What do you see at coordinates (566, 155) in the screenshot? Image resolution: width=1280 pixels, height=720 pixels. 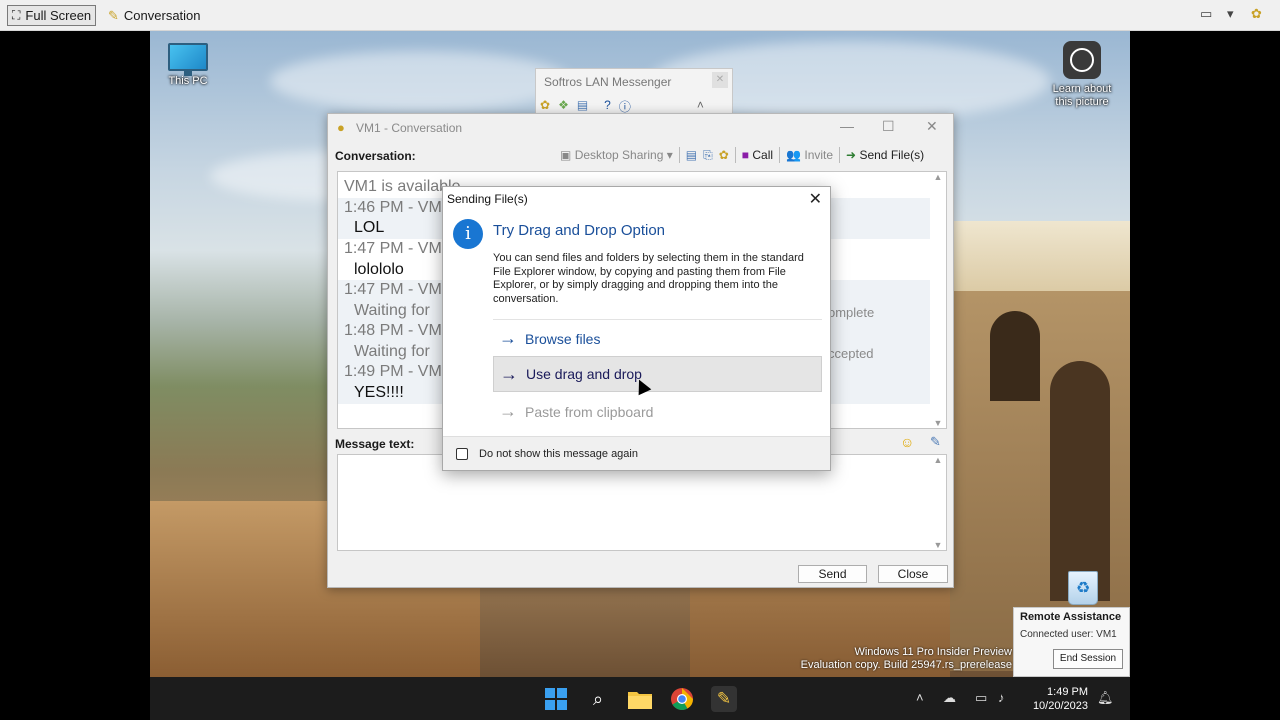 I see `desktop-sharing-icon: ▣` at bounding box center [566, 155].